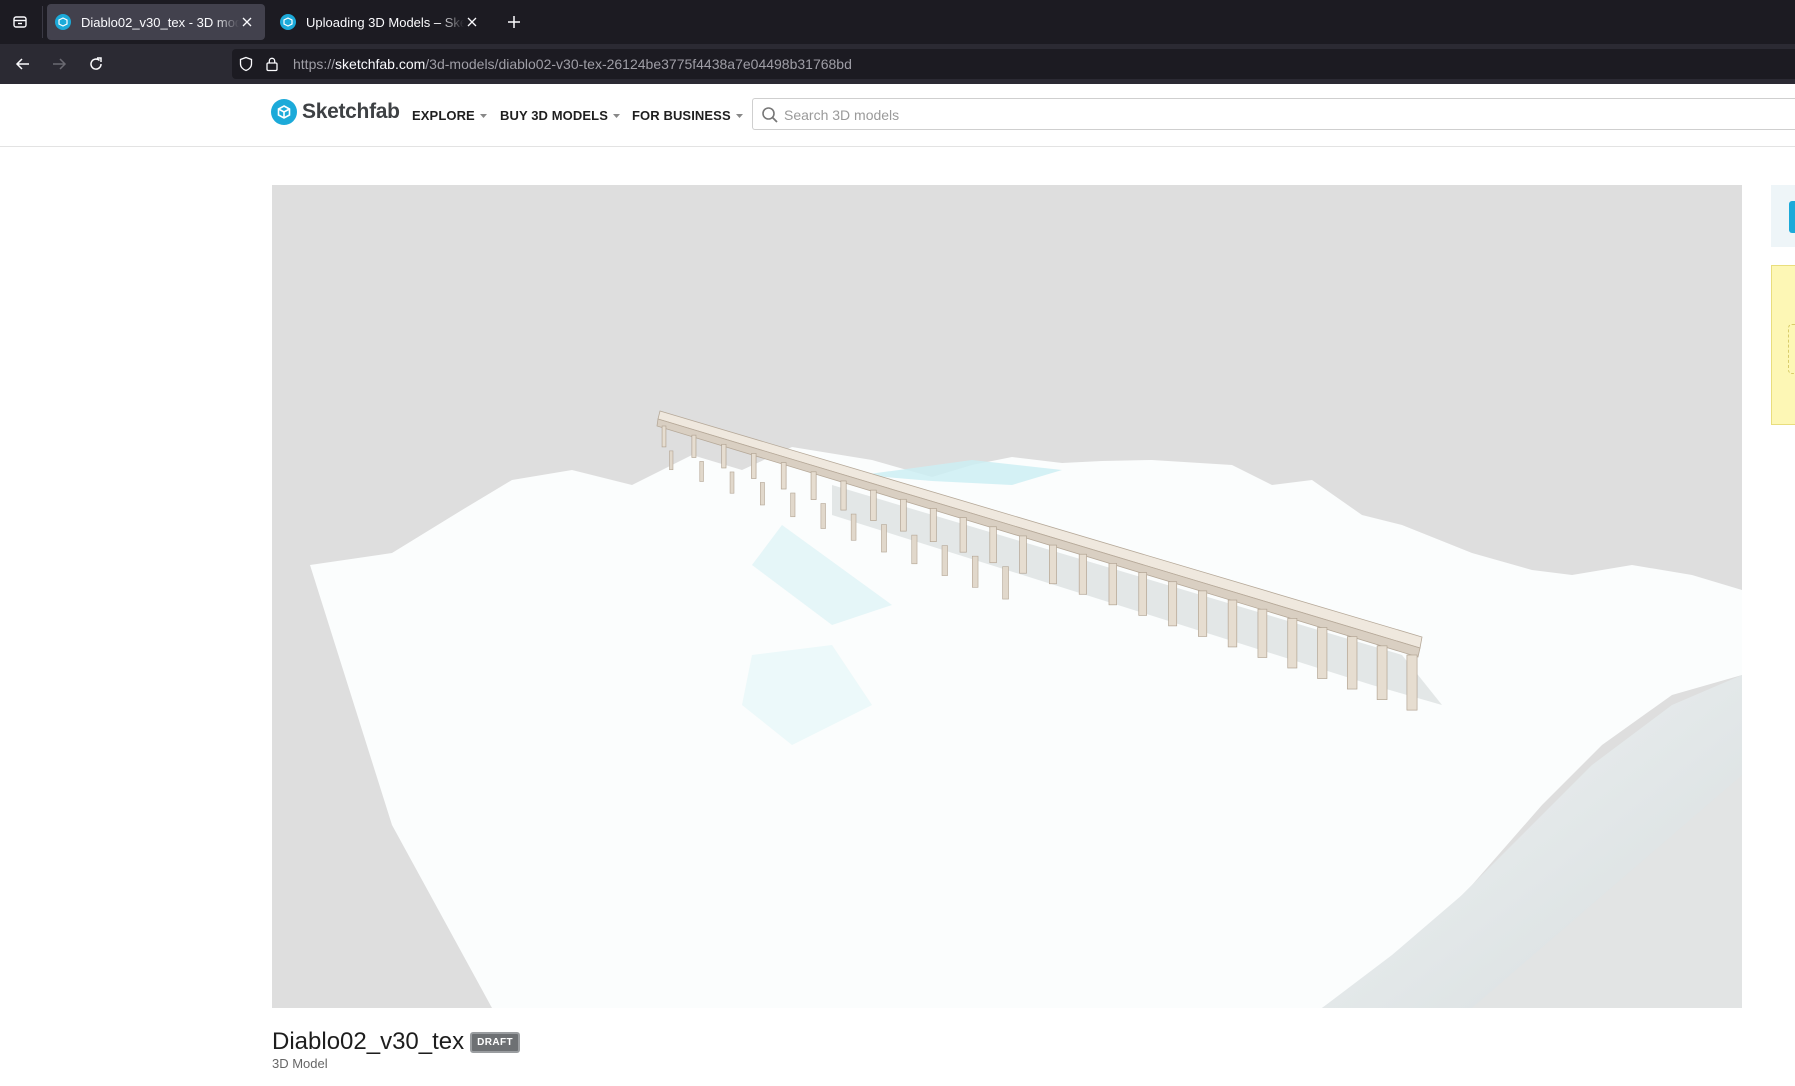  What do you see at coordinates (300, 1063) in the screenshot?
I see `model-type: 3D Model` at bounding box center [300, 1063].